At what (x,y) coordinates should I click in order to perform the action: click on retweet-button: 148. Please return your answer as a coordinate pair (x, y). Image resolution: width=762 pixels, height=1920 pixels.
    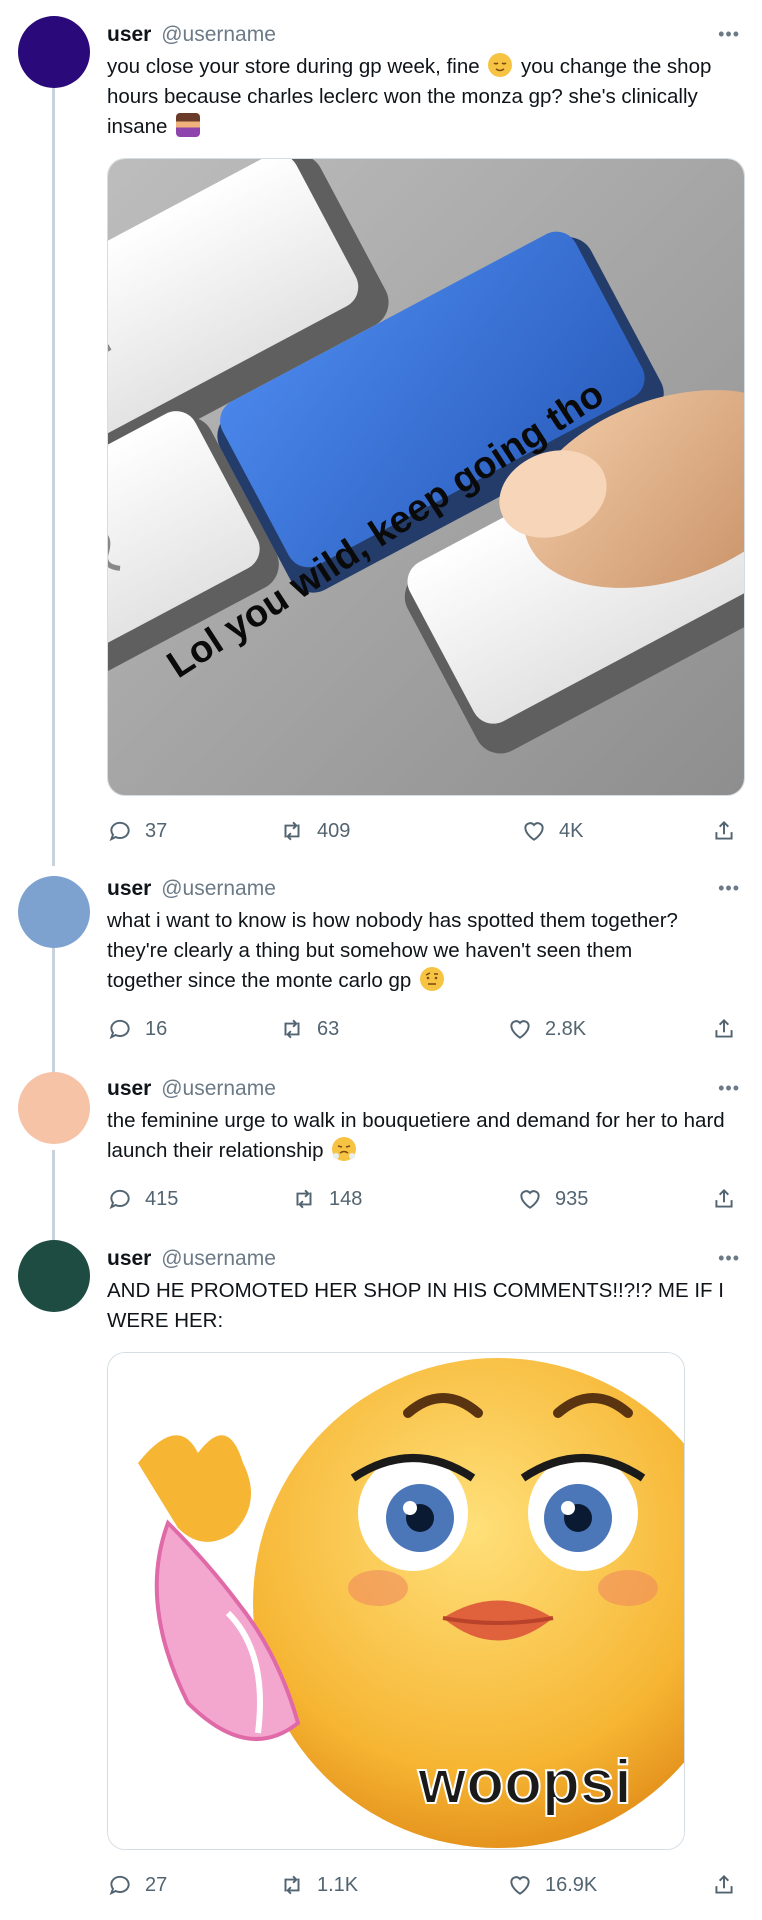
    Looking at the image, I should click on (326, 1199).